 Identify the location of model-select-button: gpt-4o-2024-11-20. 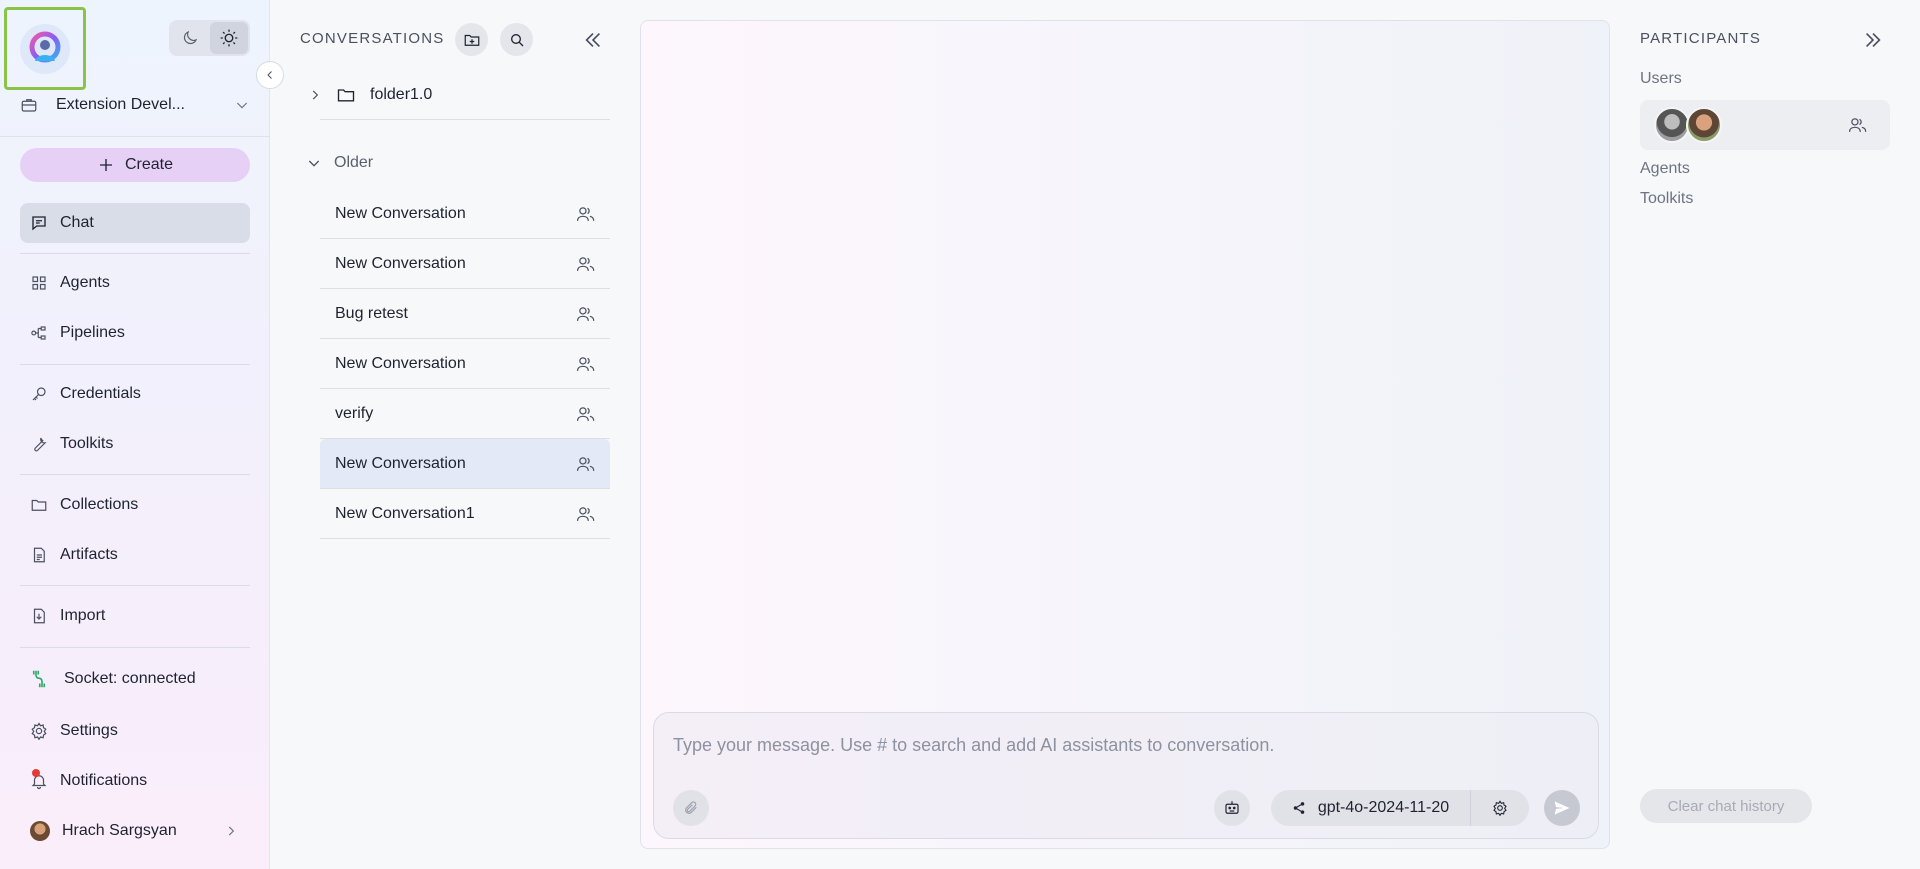
(1371, 808).